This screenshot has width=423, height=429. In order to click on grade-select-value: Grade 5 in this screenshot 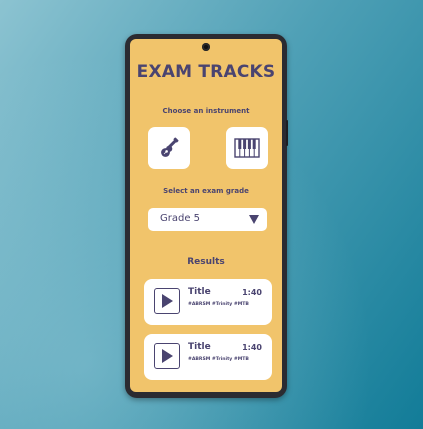, I will do `click(180, 218)`.